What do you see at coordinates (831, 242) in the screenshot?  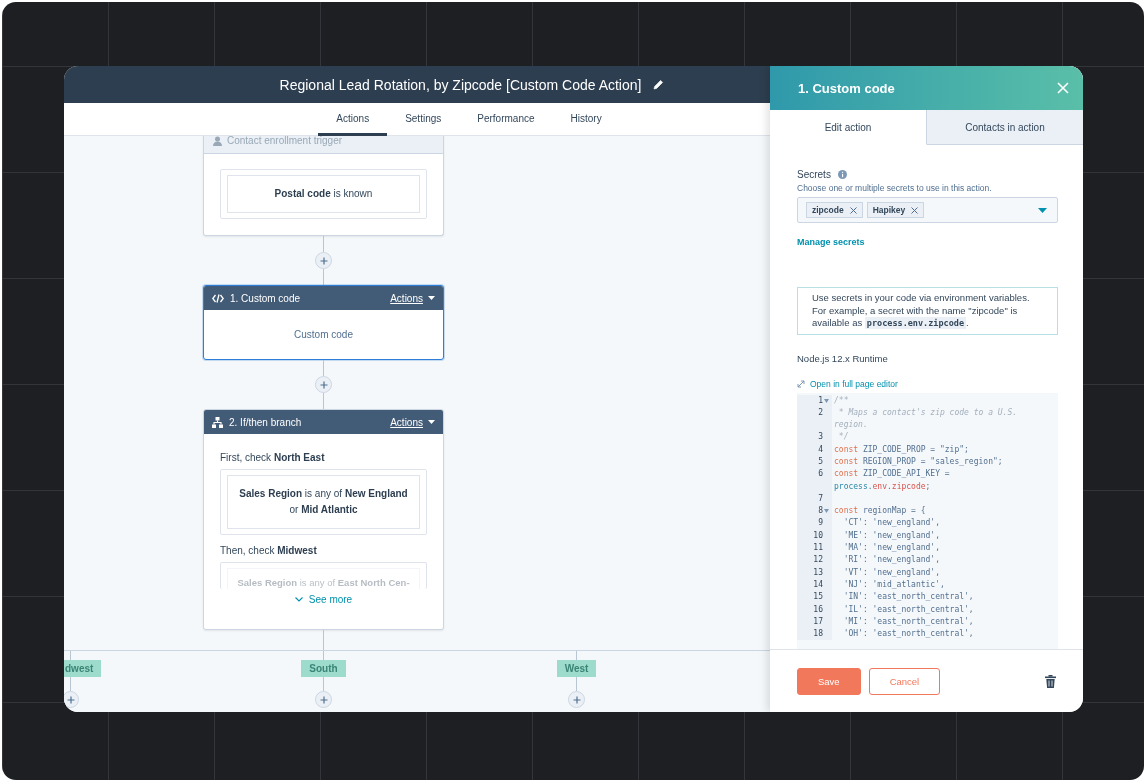 I see `manage-secrets-link: Manage secrets` at bounding box center [831, 242].